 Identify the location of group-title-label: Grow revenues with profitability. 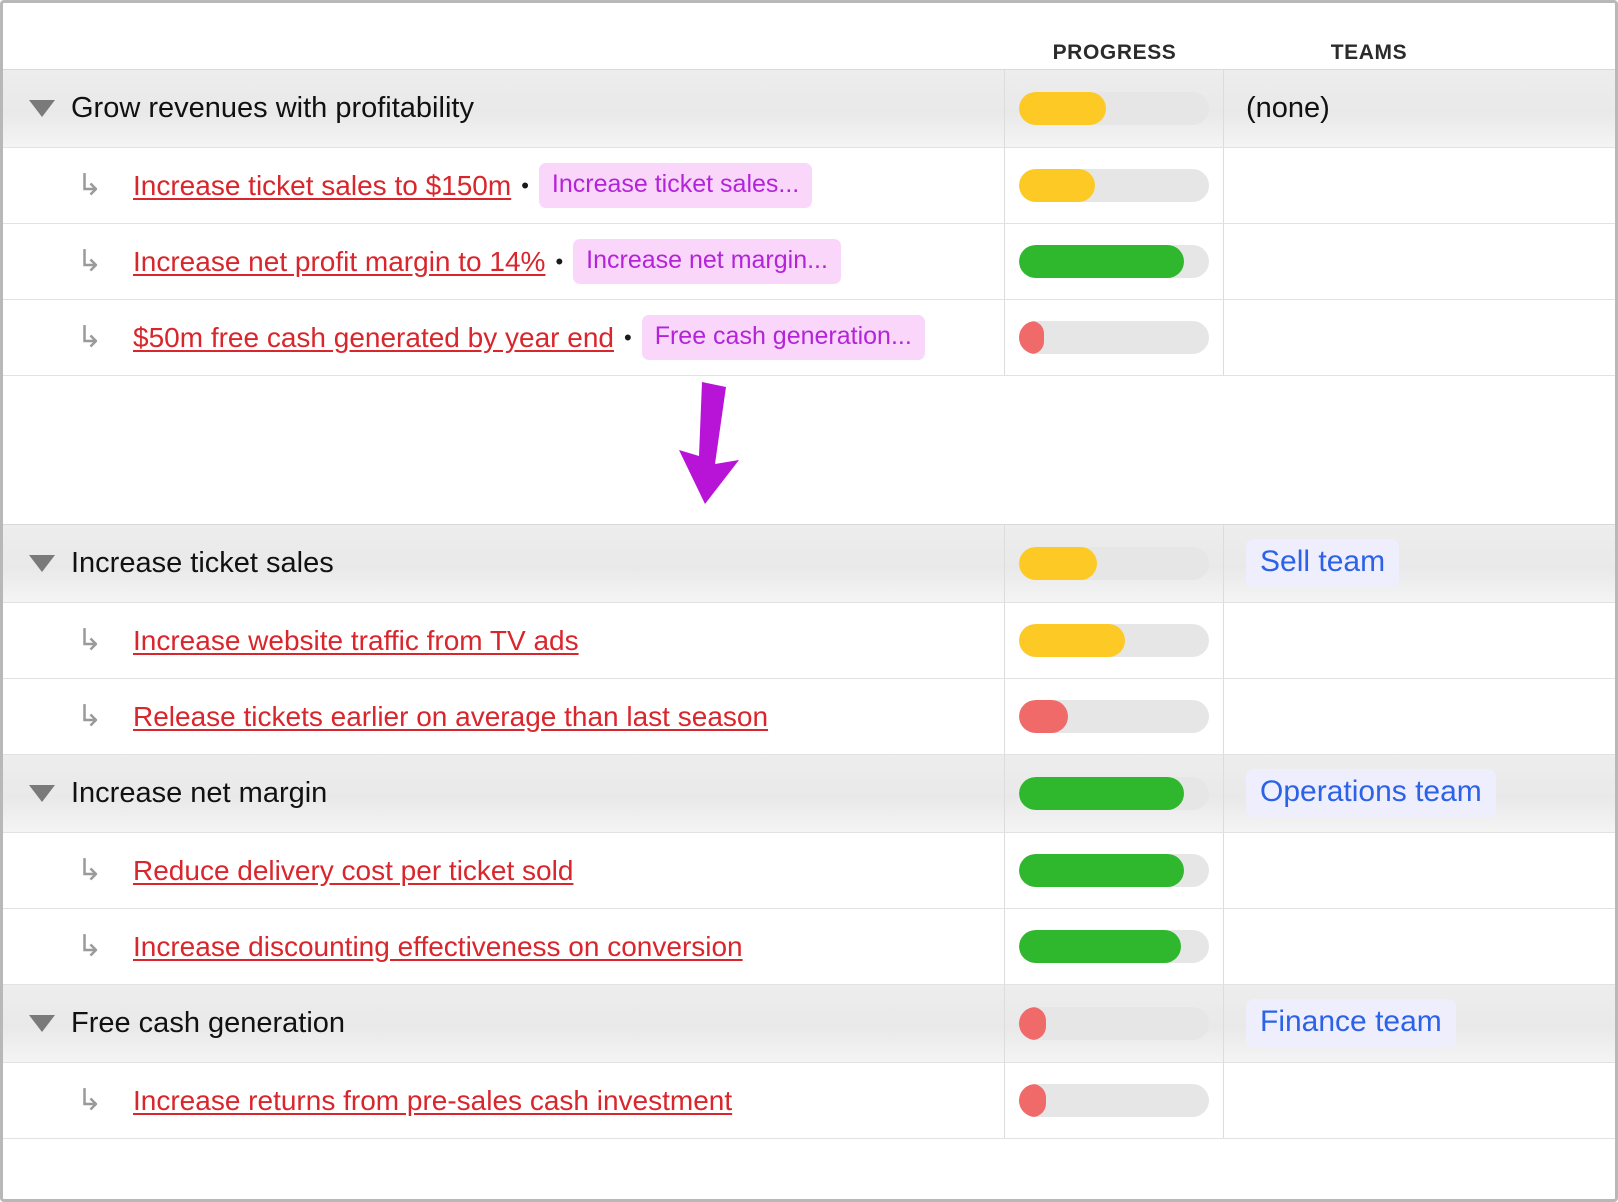
(272, 108).